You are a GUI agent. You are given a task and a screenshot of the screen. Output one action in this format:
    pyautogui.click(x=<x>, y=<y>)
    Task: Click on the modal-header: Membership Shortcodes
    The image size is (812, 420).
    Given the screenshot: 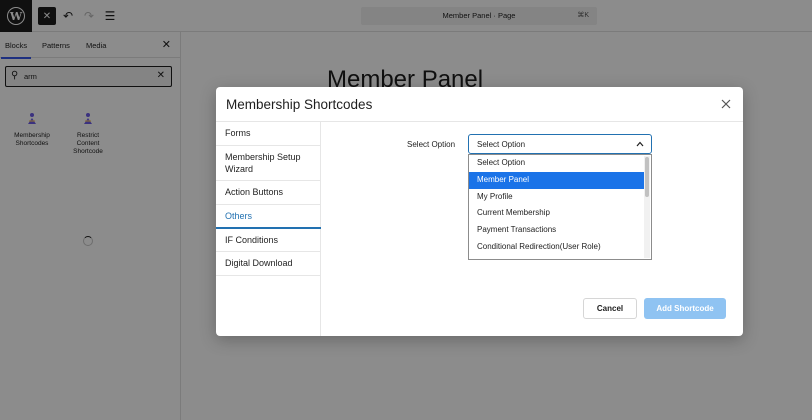 What is the action you would take?
    pyautogui.click(x=479, y=104)
    